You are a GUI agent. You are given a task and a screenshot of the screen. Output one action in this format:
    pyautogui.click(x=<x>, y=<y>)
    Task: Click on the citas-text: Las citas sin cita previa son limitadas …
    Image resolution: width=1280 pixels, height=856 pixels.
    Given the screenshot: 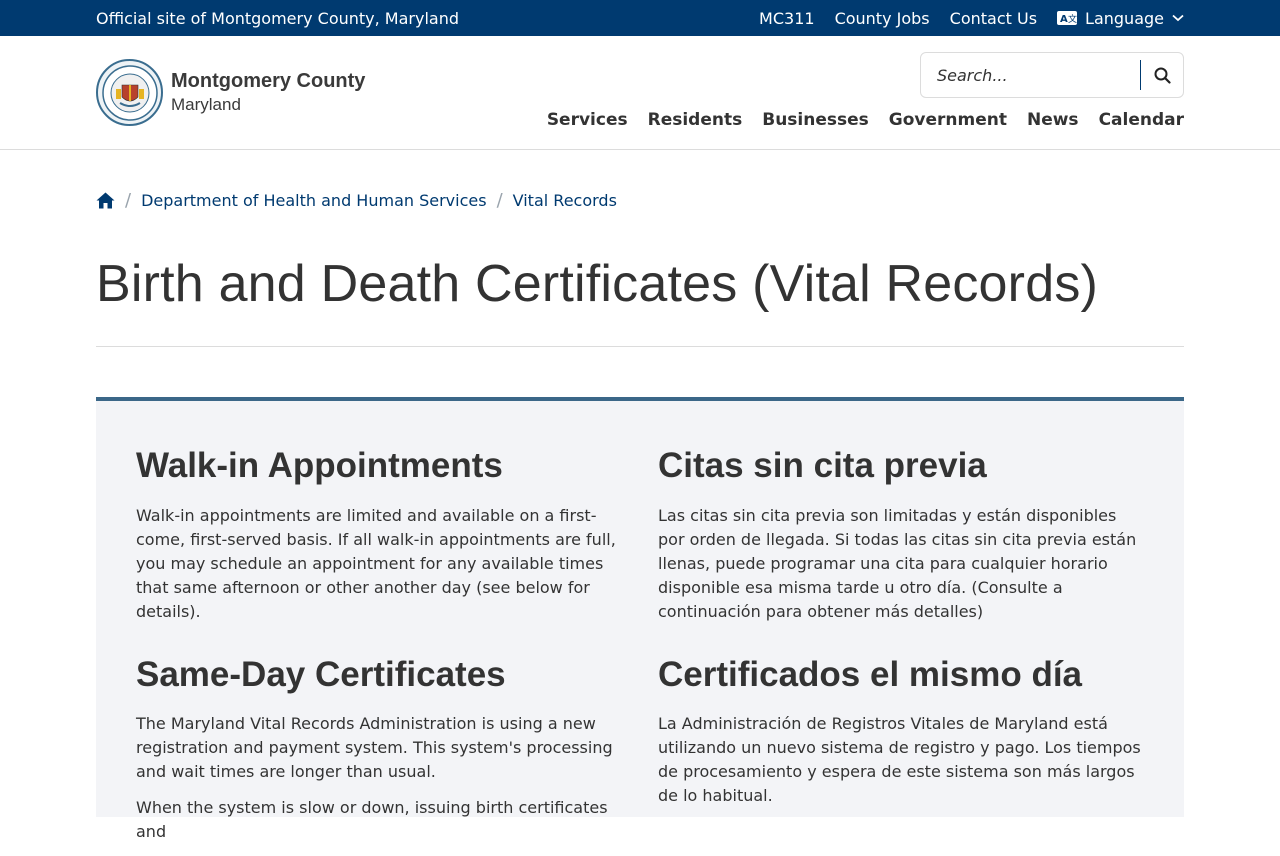 What is the action you would take?
    pyautogui.click(x=897, y=563)
    